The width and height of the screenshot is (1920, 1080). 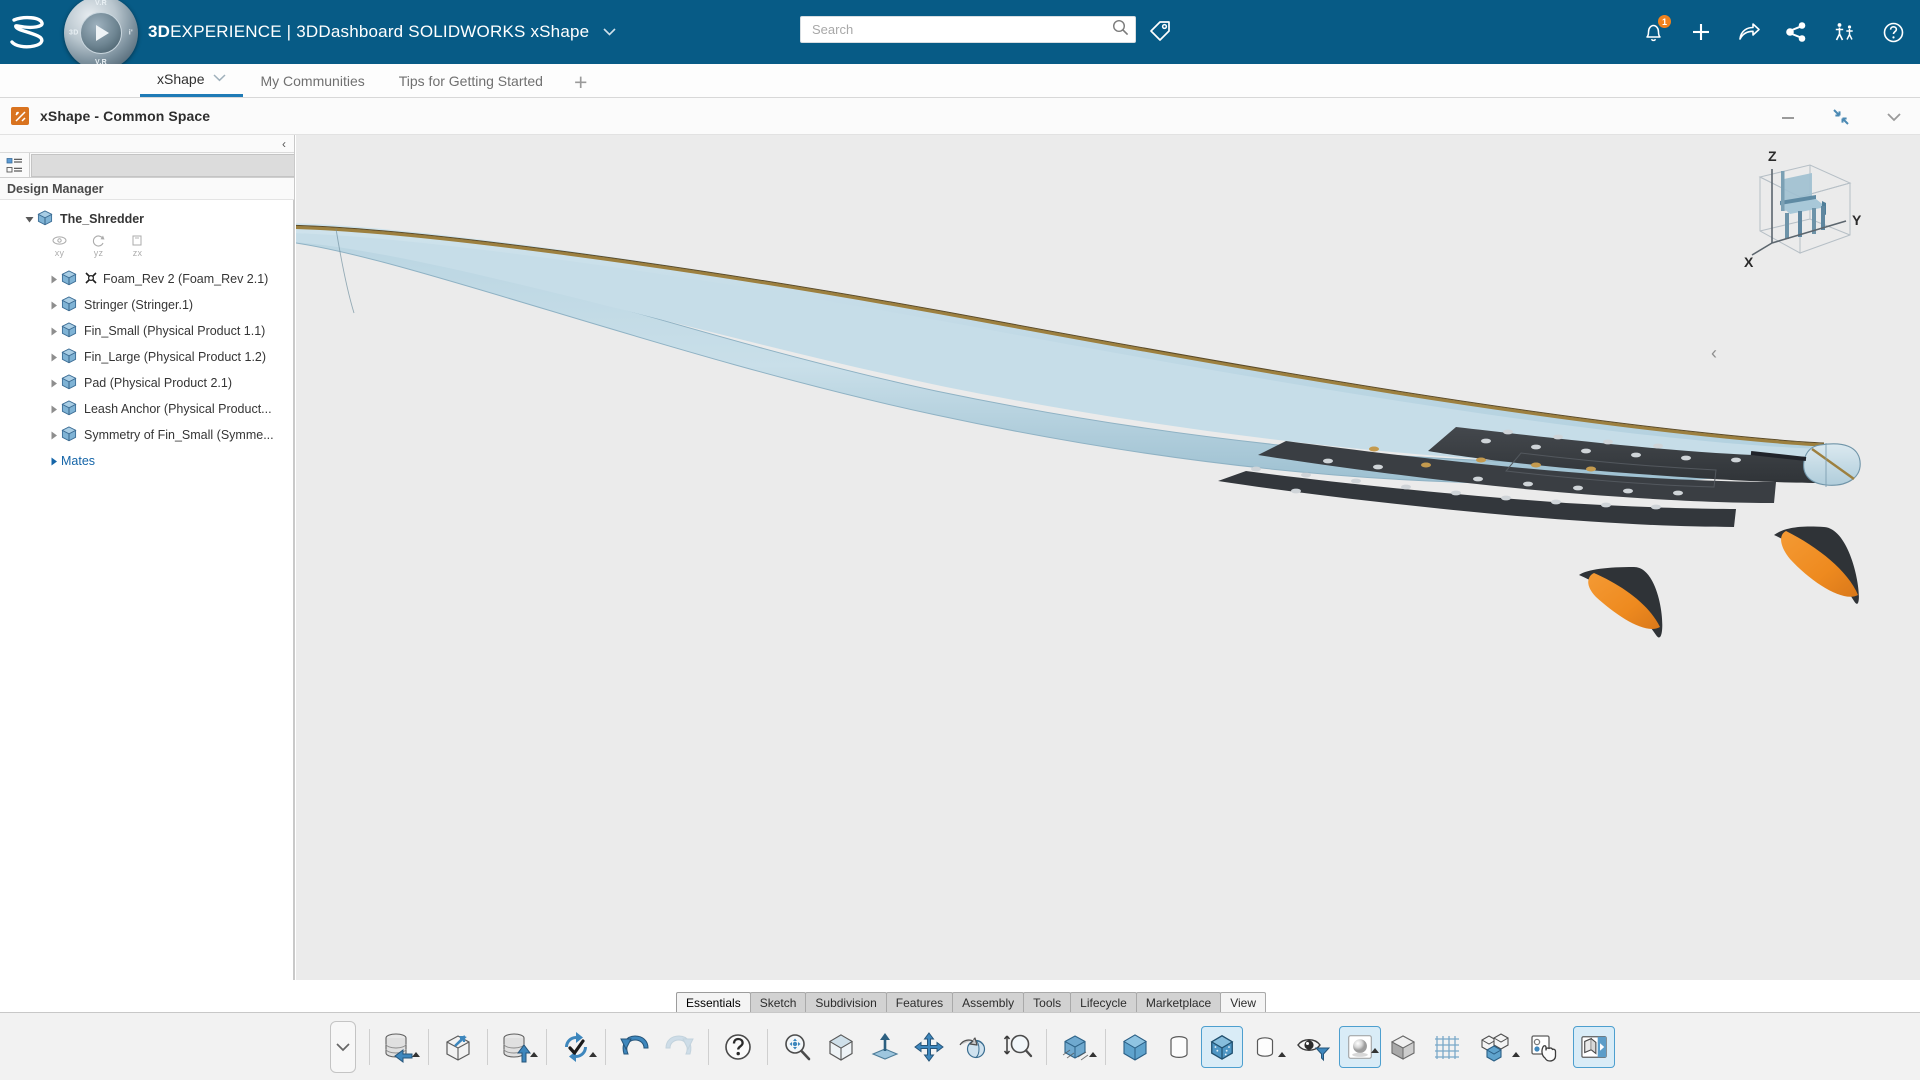 I want to click on chevron-down-icon, so click(x=220, y=79).